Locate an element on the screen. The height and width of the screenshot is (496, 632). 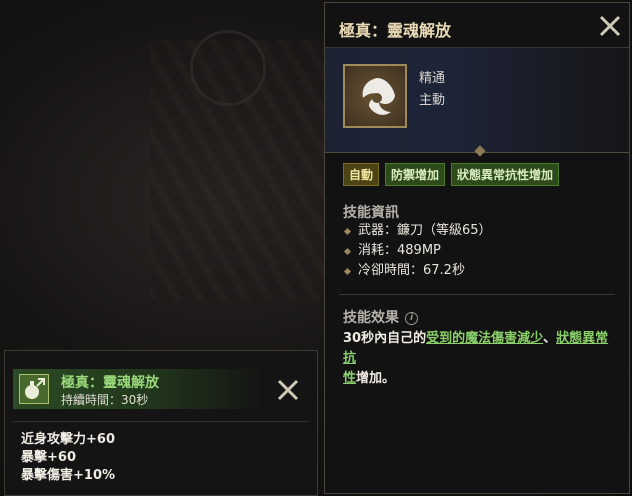
effect-link-magic-damage: 受到的魔法傷害減少 is located at coordinates (484, 338).